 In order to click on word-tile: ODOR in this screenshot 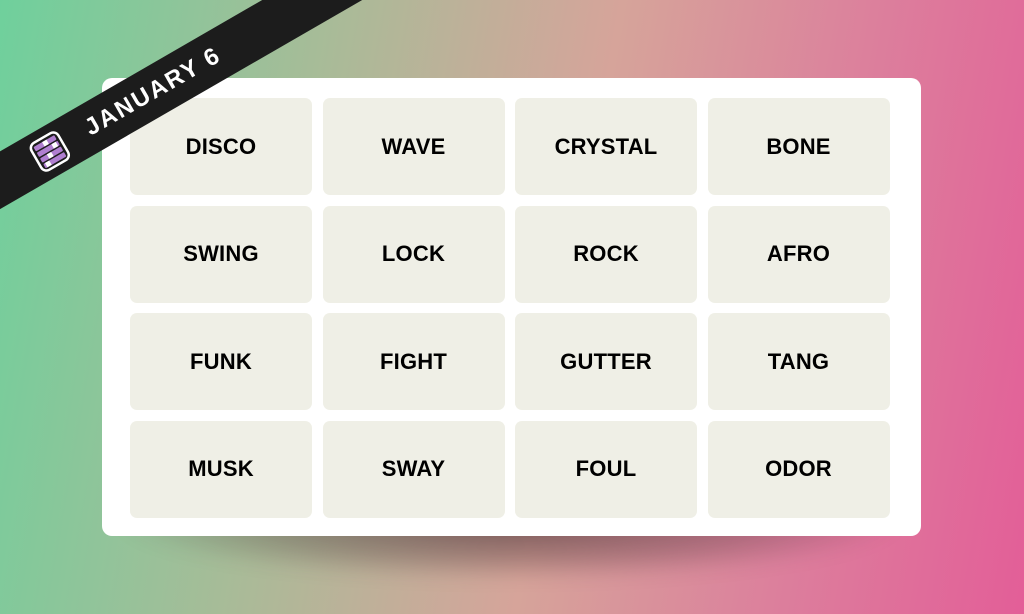, I will do `click(798, 469)`.